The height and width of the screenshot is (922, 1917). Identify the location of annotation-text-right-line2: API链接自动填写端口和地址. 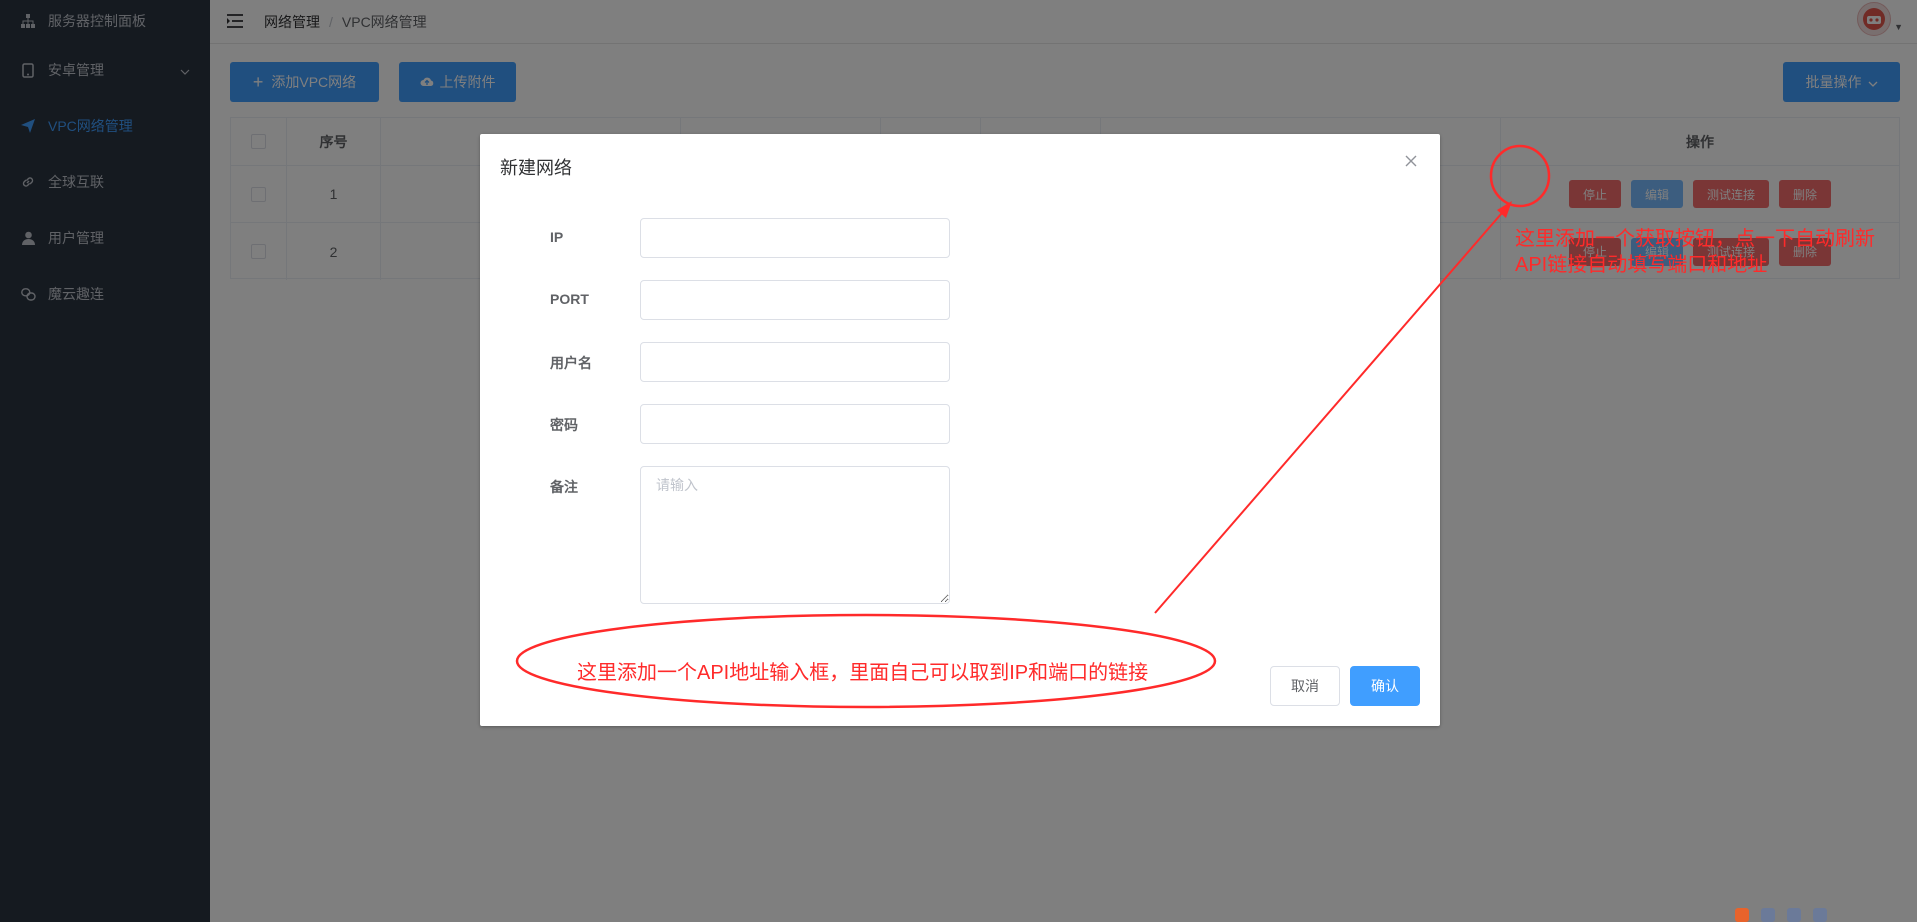
(1641, 265).